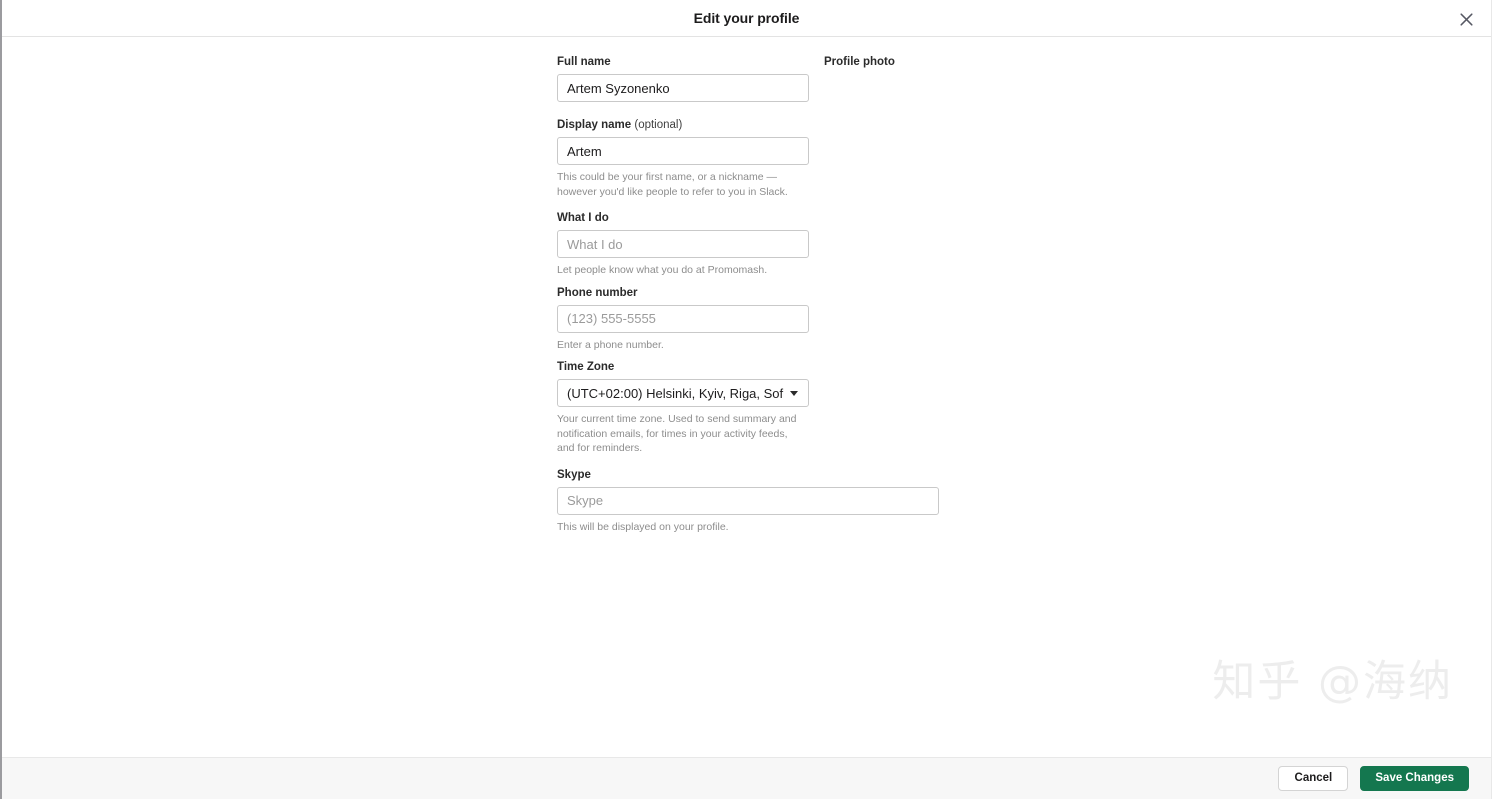 The width and height of the screenshot is (1492, 799). I want to click on profile-photo-section: Profile photo, so click(944, 147).